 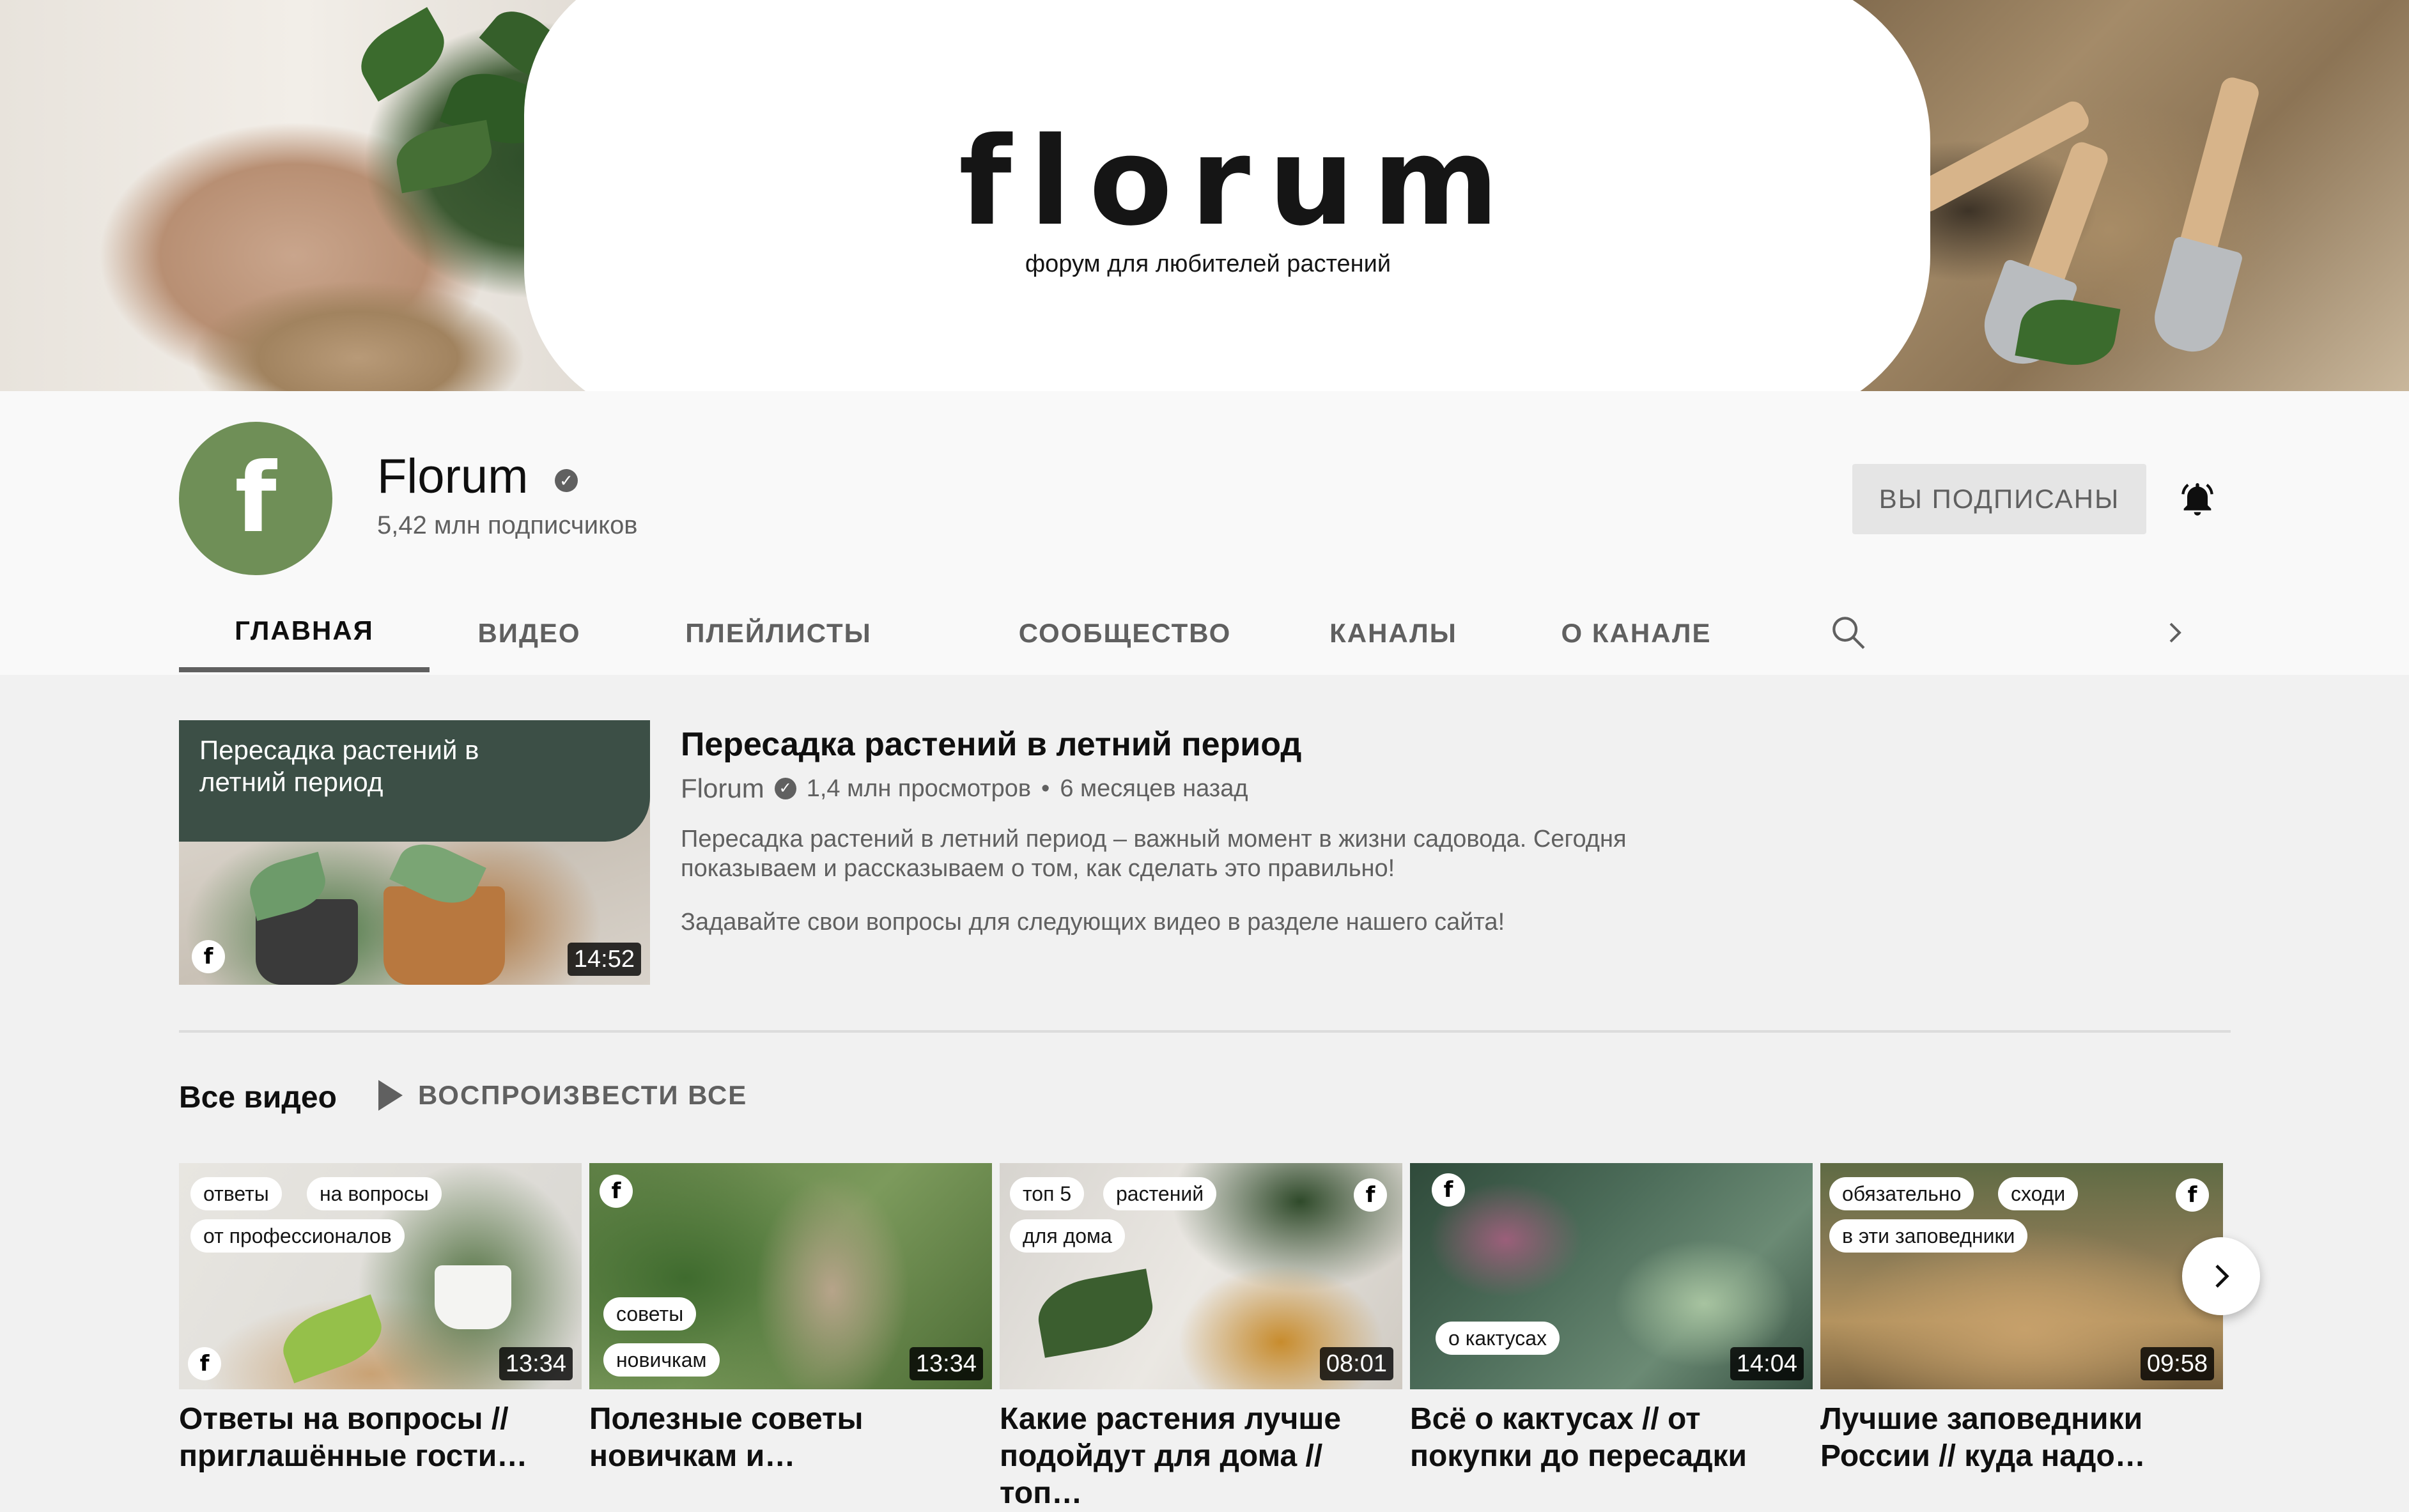 What do you see at coordinates (722, 789) in the screenshot?
I see `featured-channel-name: Florum` at bounding box center [722, 789].